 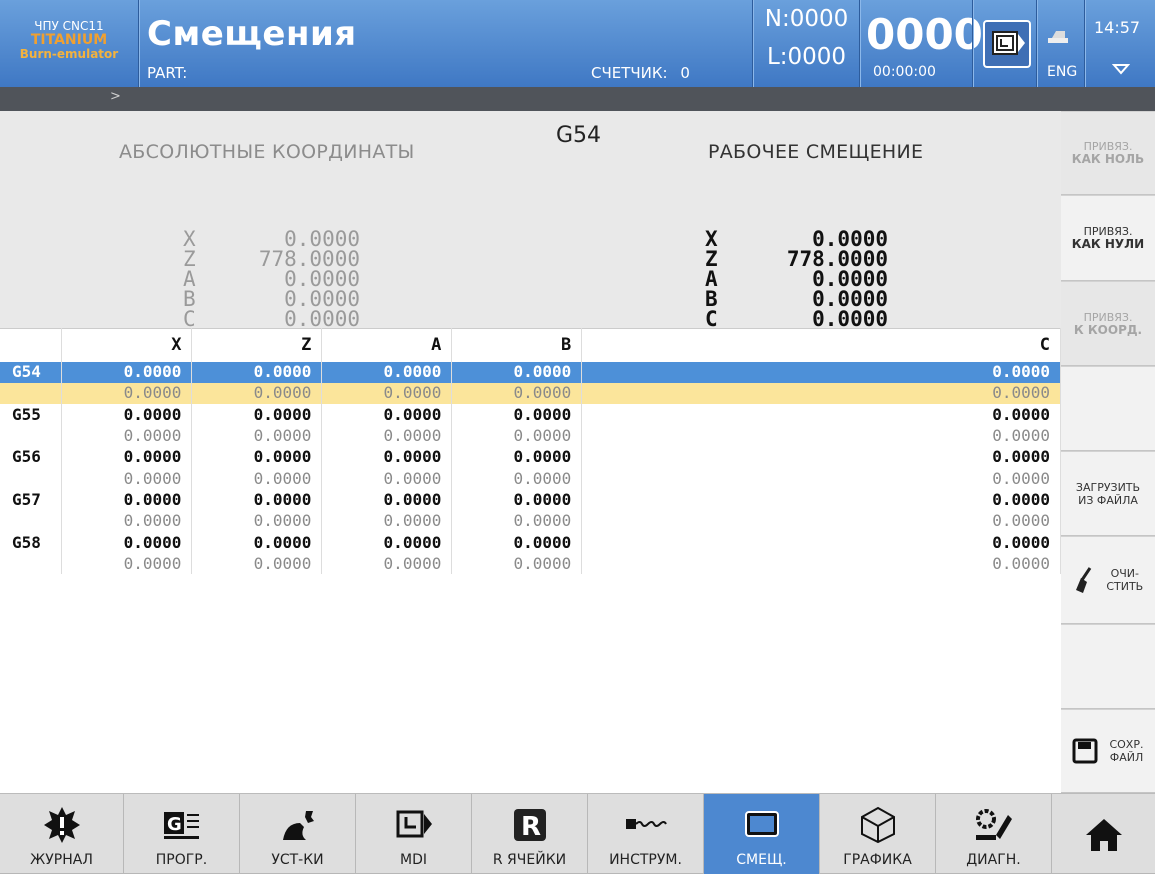 What do you see at coordinates (298, 834) in the screenshot?
I see `nav-settings: УСТ-КИ` at bounding box center [298, 834].